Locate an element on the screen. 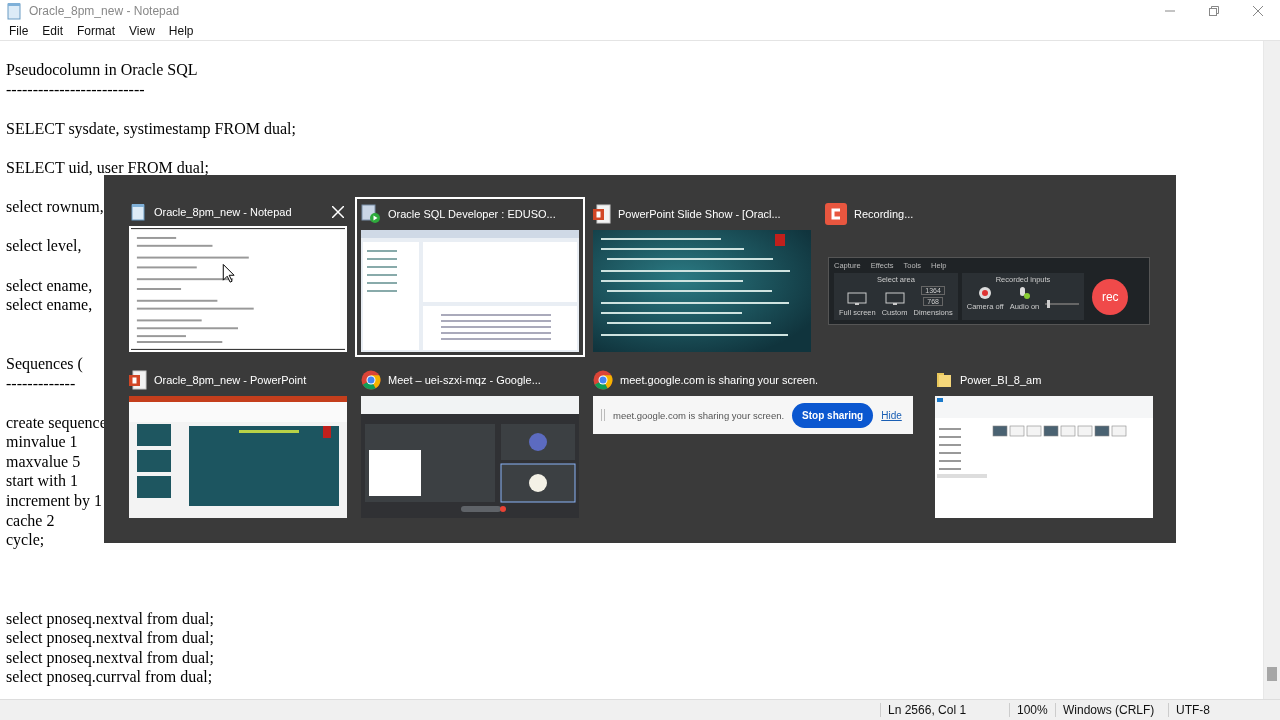 Image resolution: width=1280 pixels, height=720 pixels. text-line: ------------- is located at coordinates (41, 383).